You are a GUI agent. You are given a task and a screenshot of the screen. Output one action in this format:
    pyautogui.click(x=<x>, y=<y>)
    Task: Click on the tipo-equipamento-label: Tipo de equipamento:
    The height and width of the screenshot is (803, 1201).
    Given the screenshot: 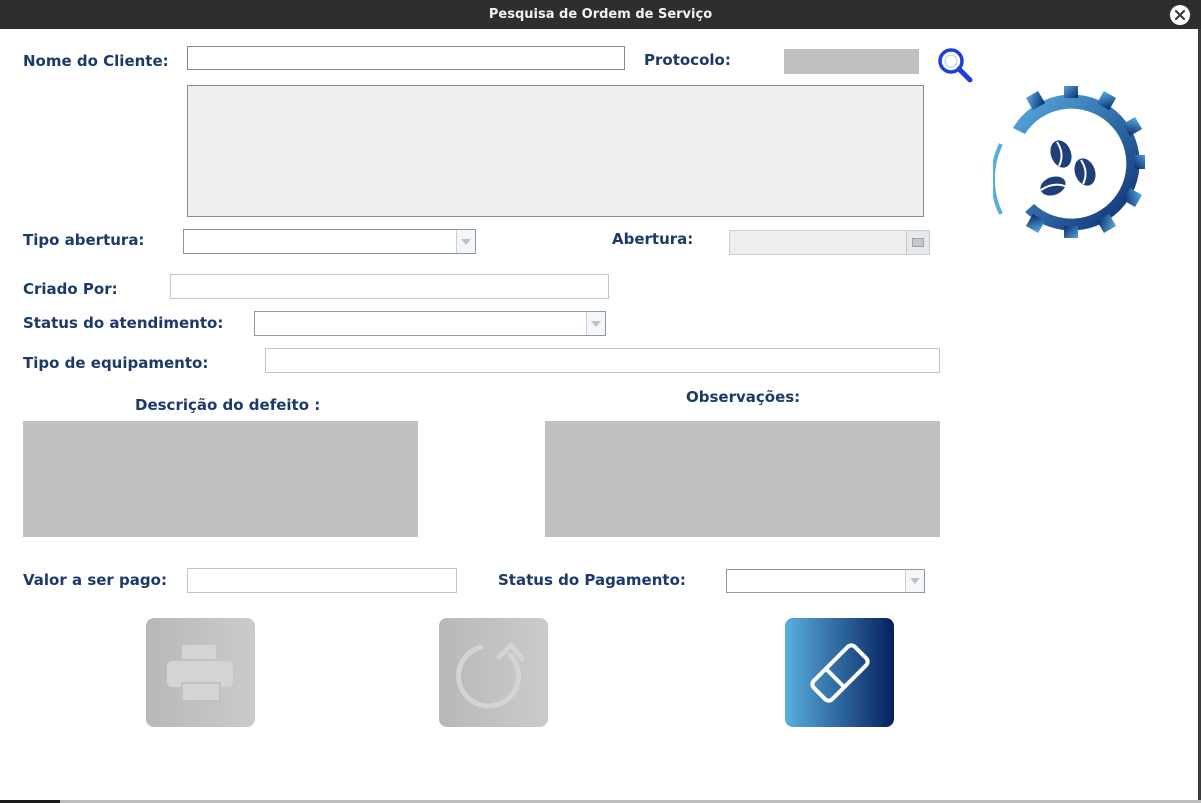 What is the action you would take?
    pyautogui.click(x=116, y=363)
    